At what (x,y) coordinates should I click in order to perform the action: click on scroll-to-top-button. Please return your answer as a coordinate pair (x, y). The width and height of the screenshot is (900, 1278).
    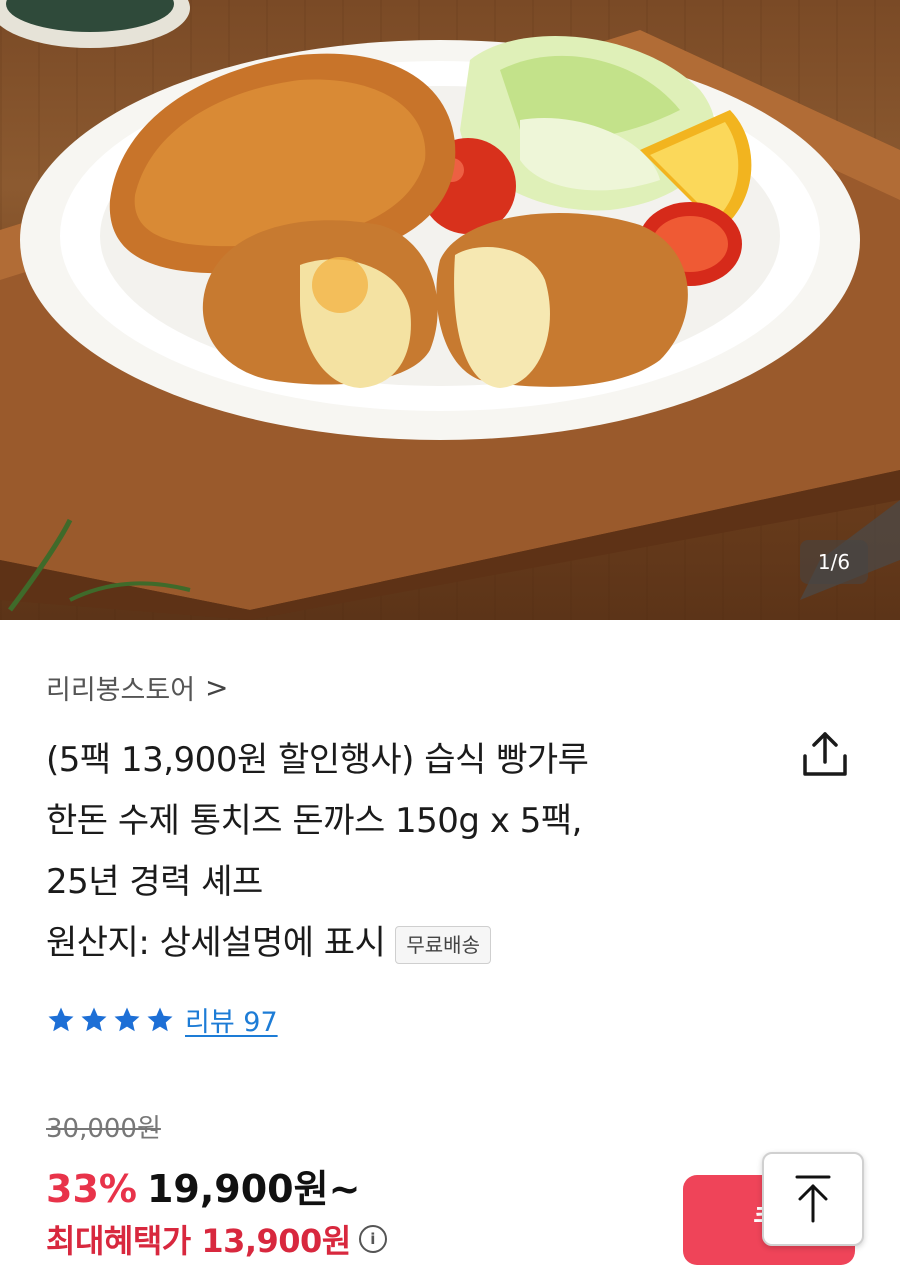
    Looking at the image, I should click on (813, 1199).